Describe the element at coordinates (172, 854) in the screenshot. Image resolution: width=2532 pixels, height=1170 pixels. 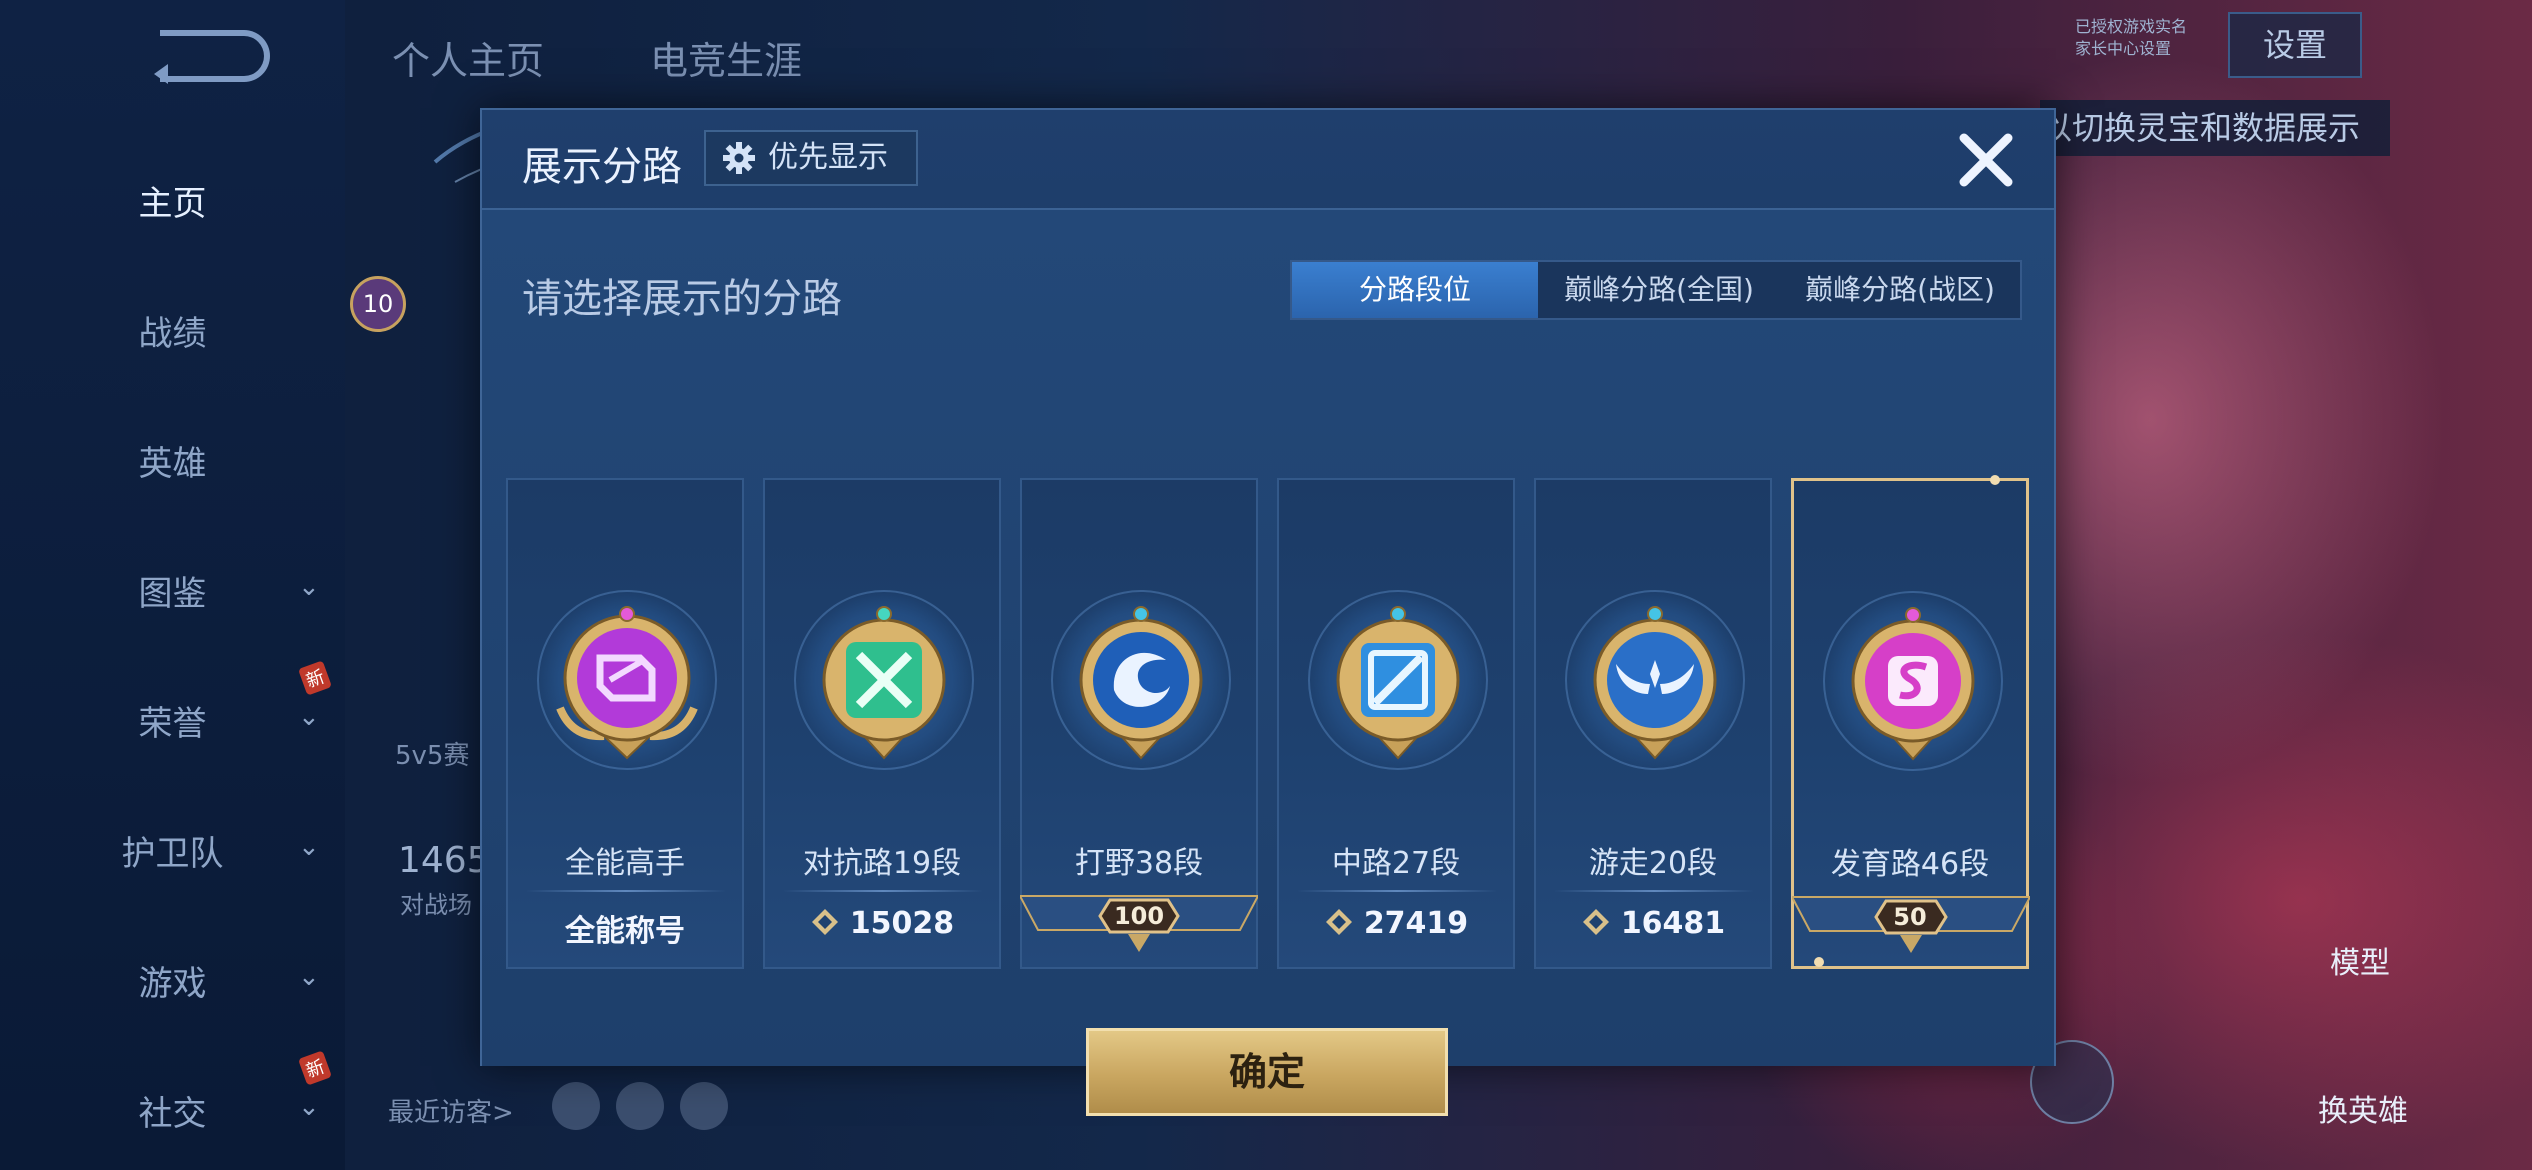
I see `sidebar-item-label: 护卫队` at that location.